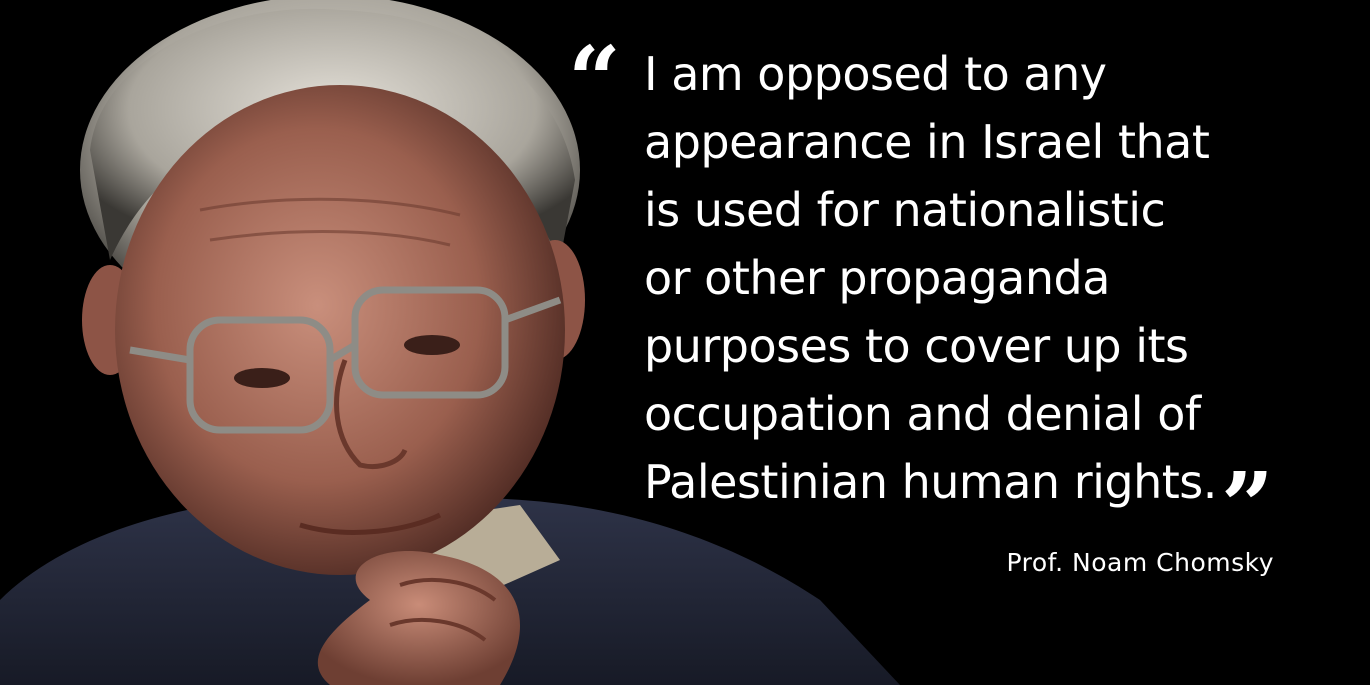 Image resolution: width=1370 pixels, height=685 pixels. Describe the element at coordinates (905, 210) in the screenshot. I see `quote-line: is used for nationalistic` at that location.